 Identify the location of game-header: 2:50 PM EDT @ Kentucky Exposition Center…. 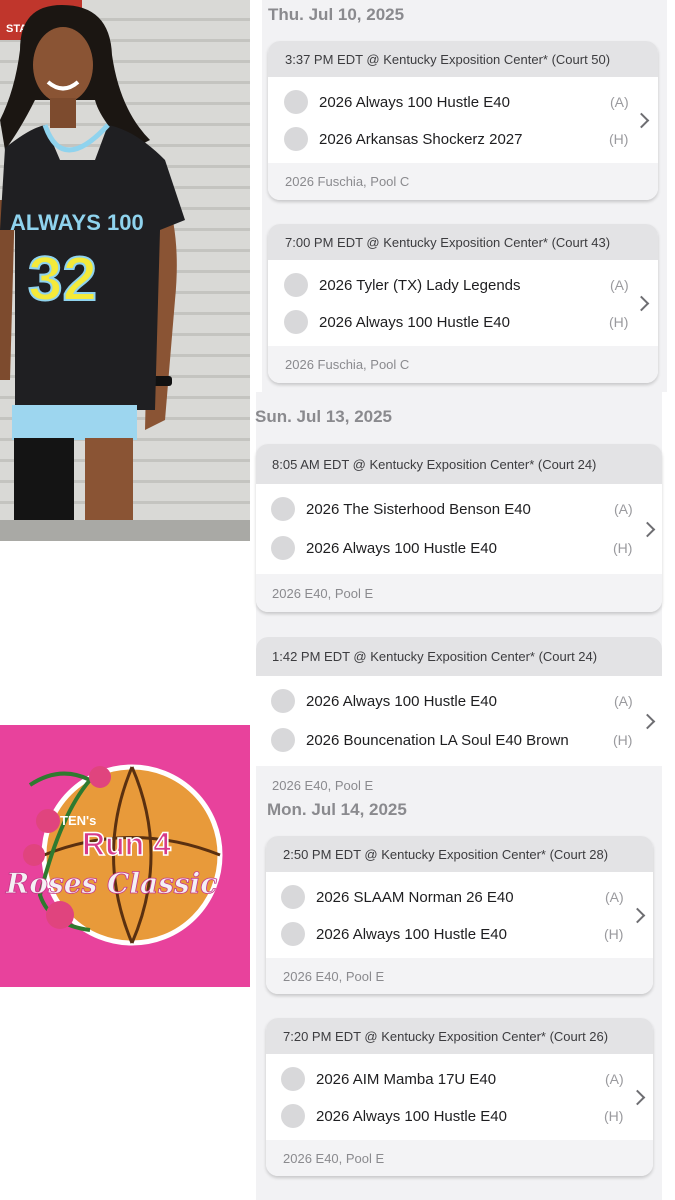
(459, 854).